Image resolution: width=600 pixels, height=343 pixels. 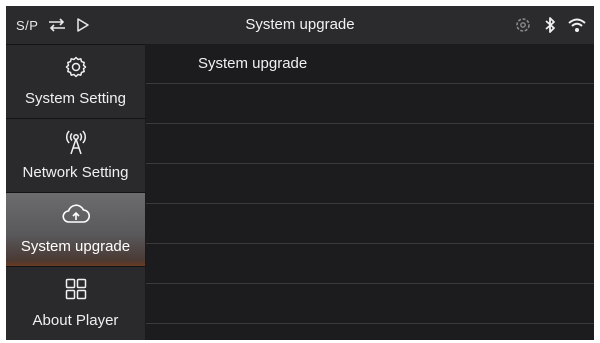 What do you see at coordinates (75, 81) in the screenshot?
I see `sidebar-item-system-setting: System Setting` at bounding box center [75, 81].